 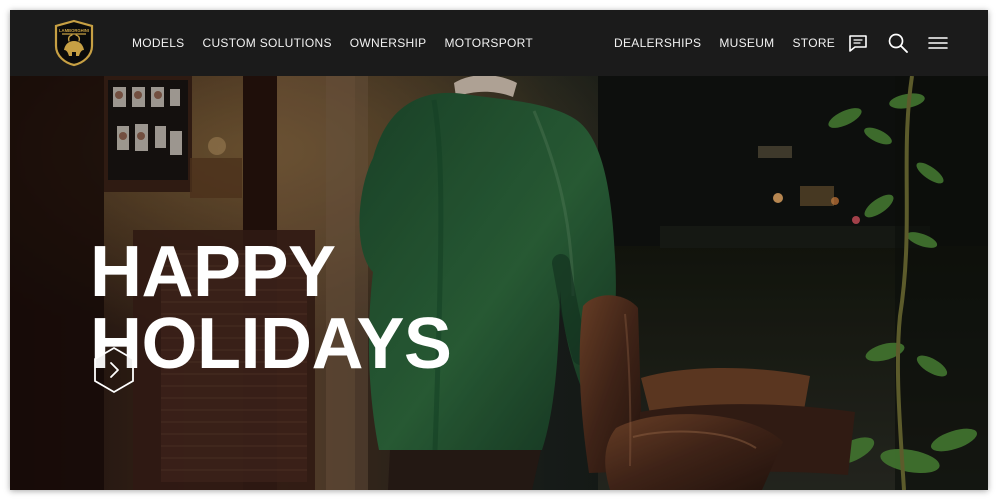 I want to click on nav-motorsport: MOTORSPORT, so click(x=488, y=43).